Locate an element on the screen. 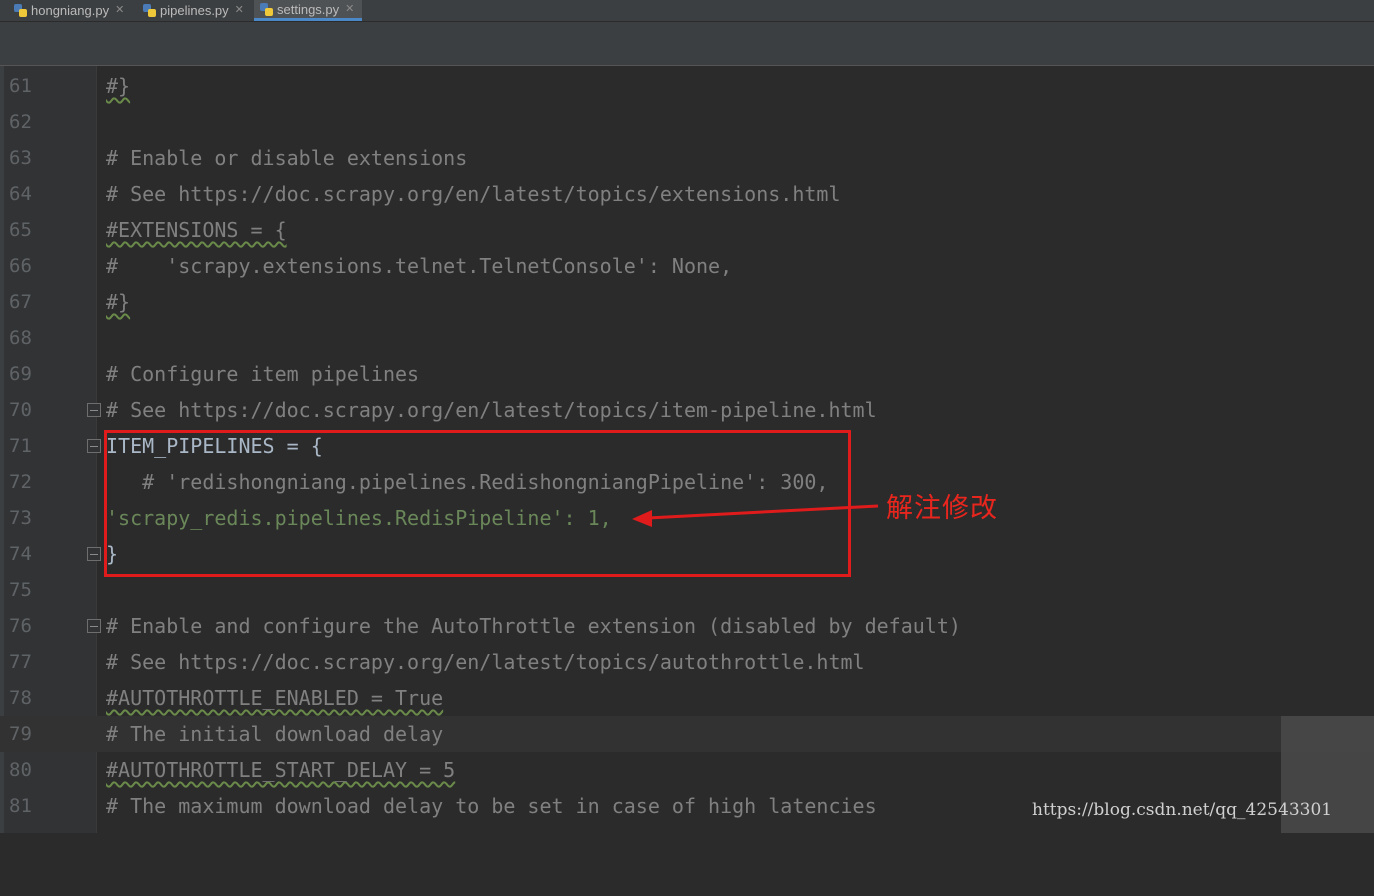  code-line: 78 #AUTOTHROTTLE_ENABLED = True is located at coordinates (687, 698).